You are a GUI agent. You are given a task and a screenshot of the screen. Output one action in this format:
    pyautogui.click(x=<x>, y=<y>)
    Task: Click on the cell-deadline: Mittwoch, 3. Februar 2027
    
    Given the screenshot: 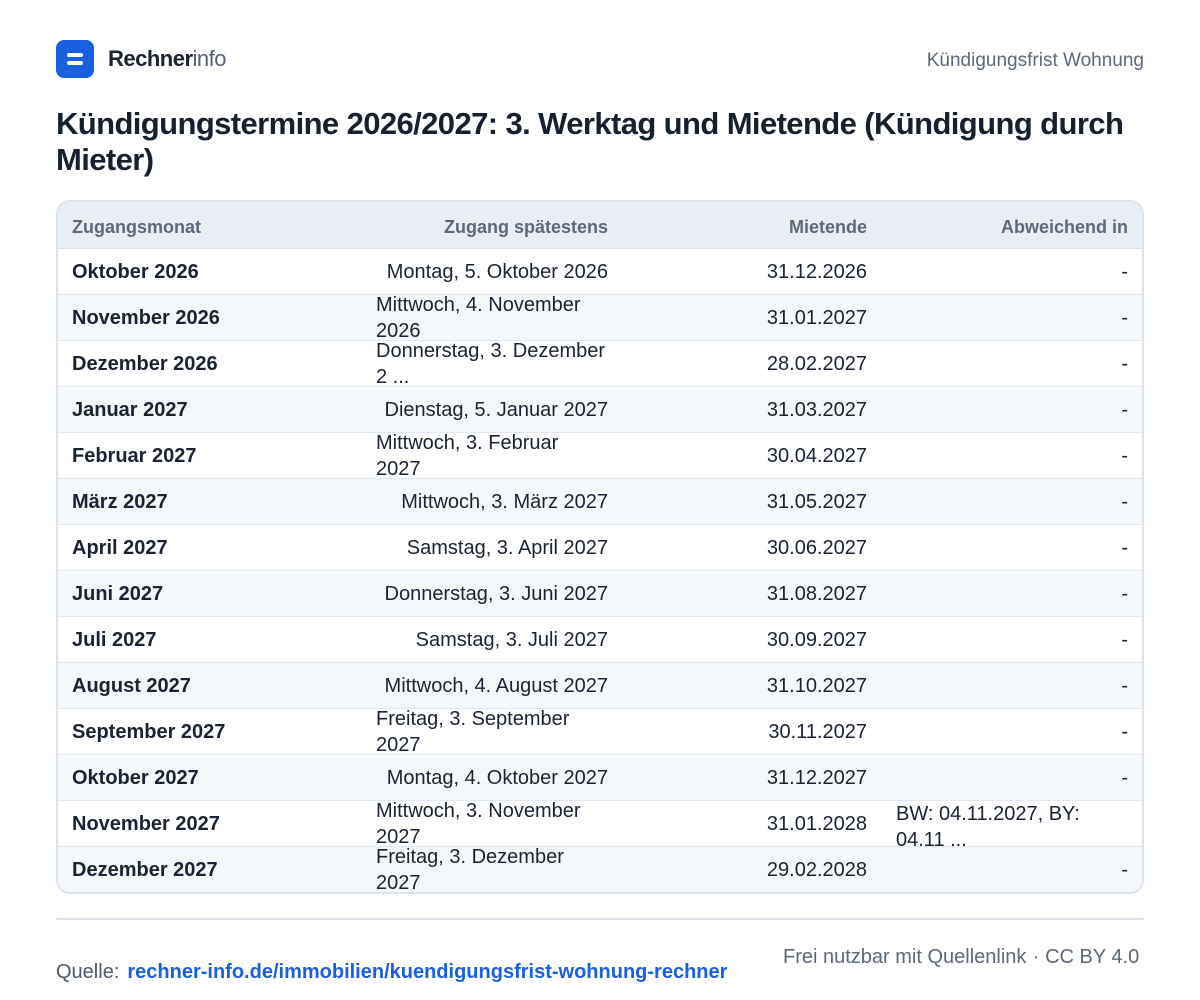 What is the action you would take?
    pyautogui.click(x=492, y=456)
    